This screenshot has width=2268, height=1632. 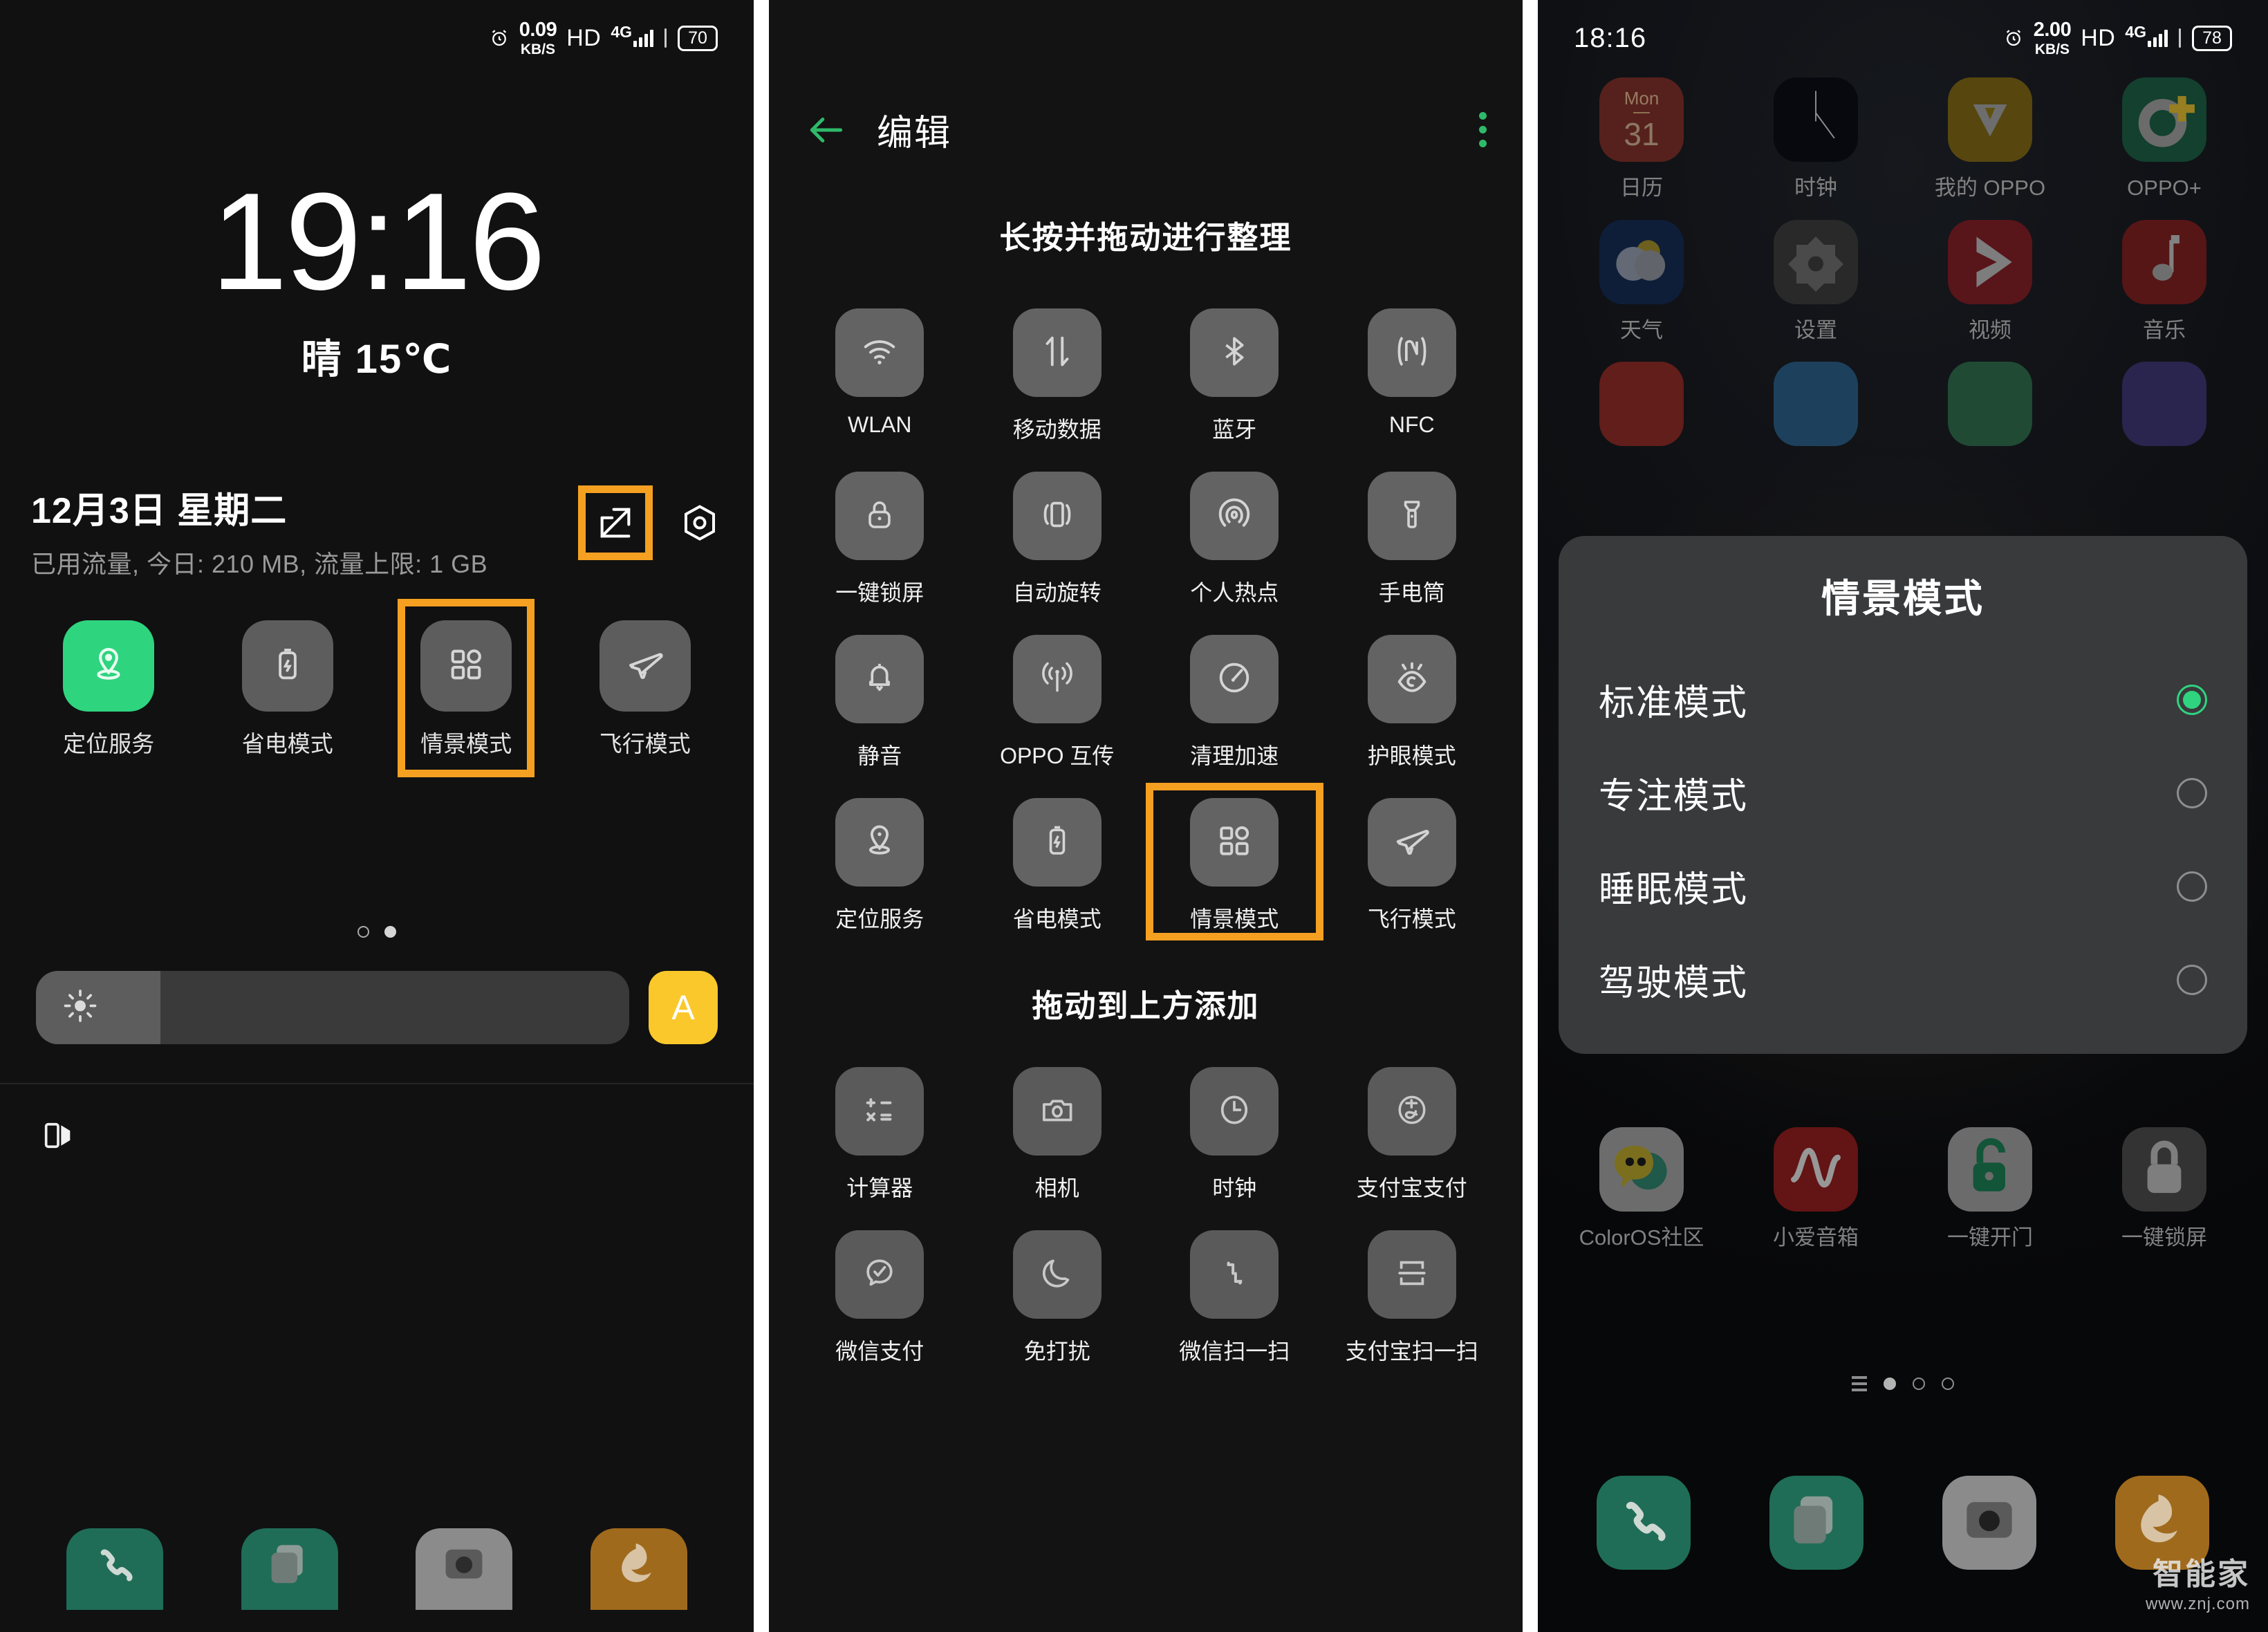 I want to click on quick-toggle-power-saving: 省电模式, so click(x=288, y=698).